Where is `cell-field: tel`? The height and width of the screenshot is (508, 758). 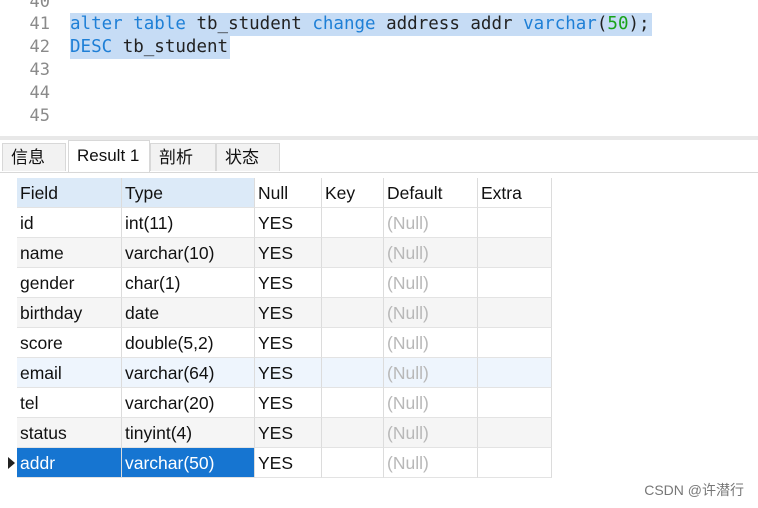 cell-field: tel is located at coordinates (69, 403).